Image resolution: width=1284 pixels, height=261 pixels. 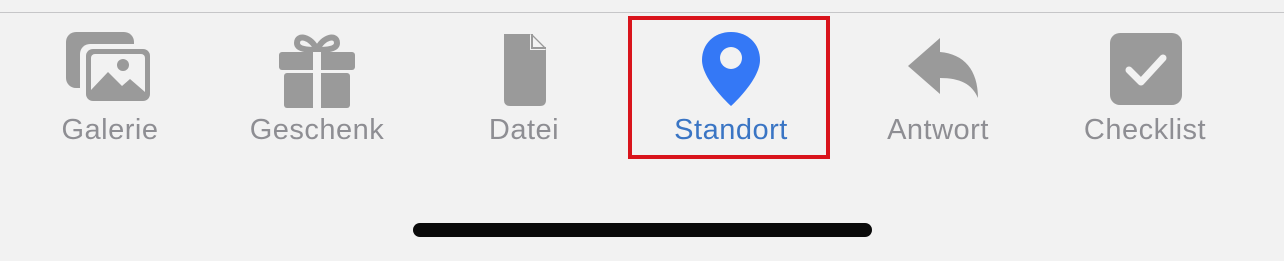 I want to click on tab-label: Standort, so click(x=731, y=130).